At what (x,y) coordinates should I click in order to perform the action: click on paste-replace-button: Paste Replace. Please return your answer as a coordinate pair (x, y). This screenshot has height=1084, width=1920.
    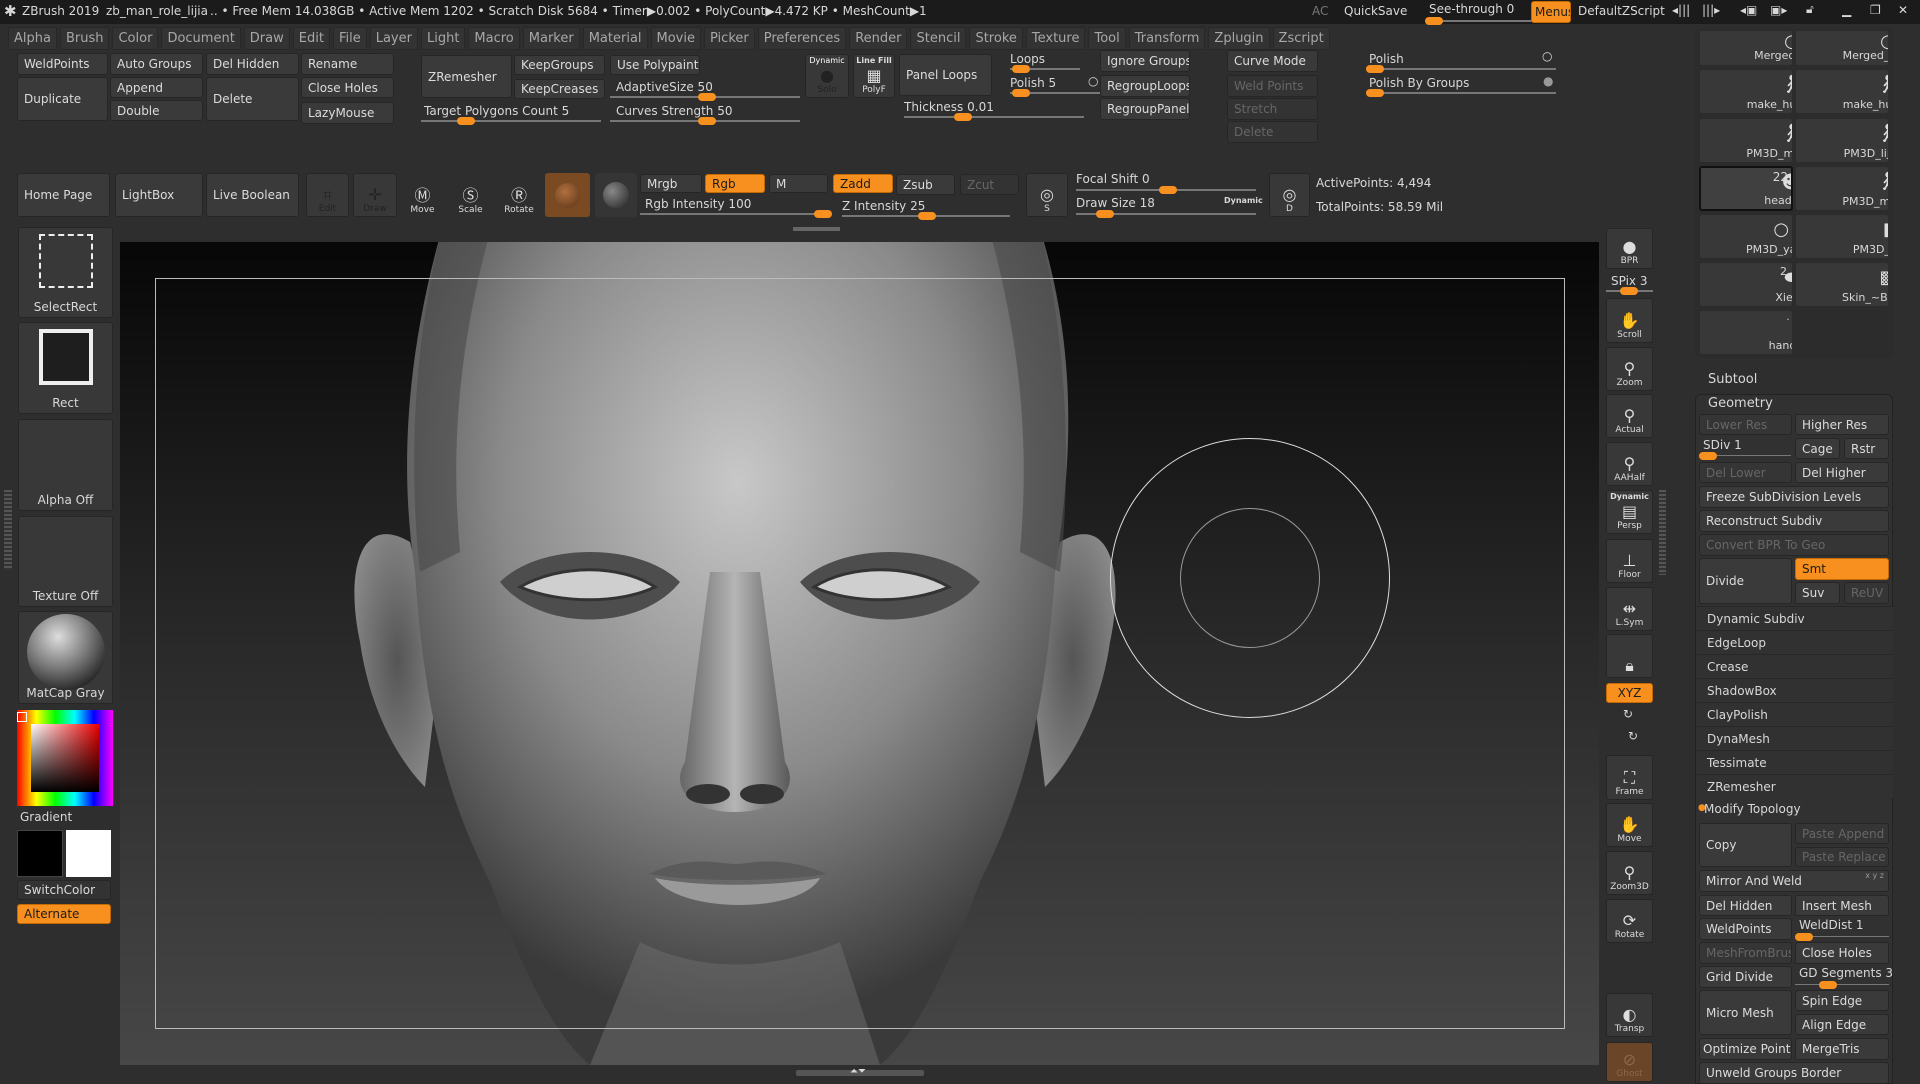
    Looking at the image, I should click on (1842, 857).